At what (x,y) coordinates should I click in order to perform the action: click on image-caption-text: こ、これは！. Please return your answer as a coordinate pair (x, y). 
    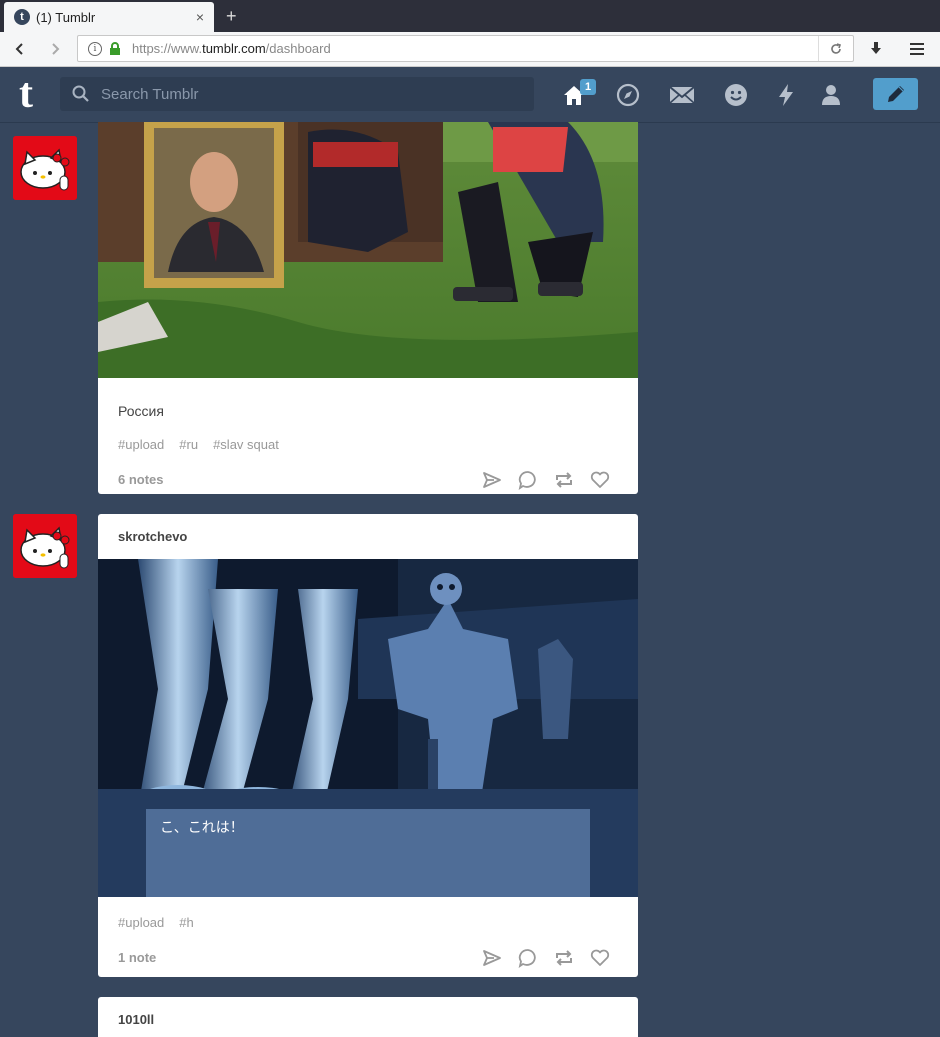
    Looking at the image, I should click on (202, 828).